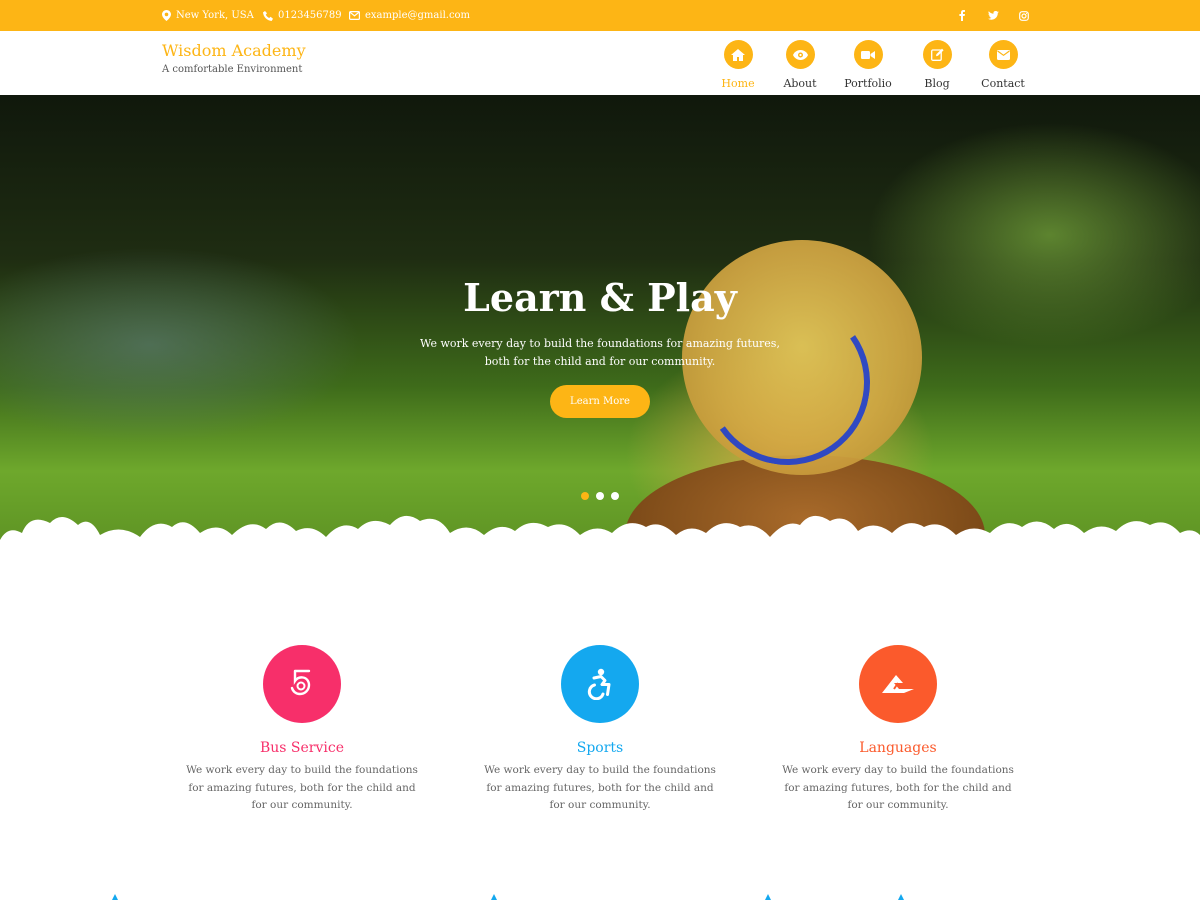  I want to click on phone-text: 0123456789, so click(310, 15).